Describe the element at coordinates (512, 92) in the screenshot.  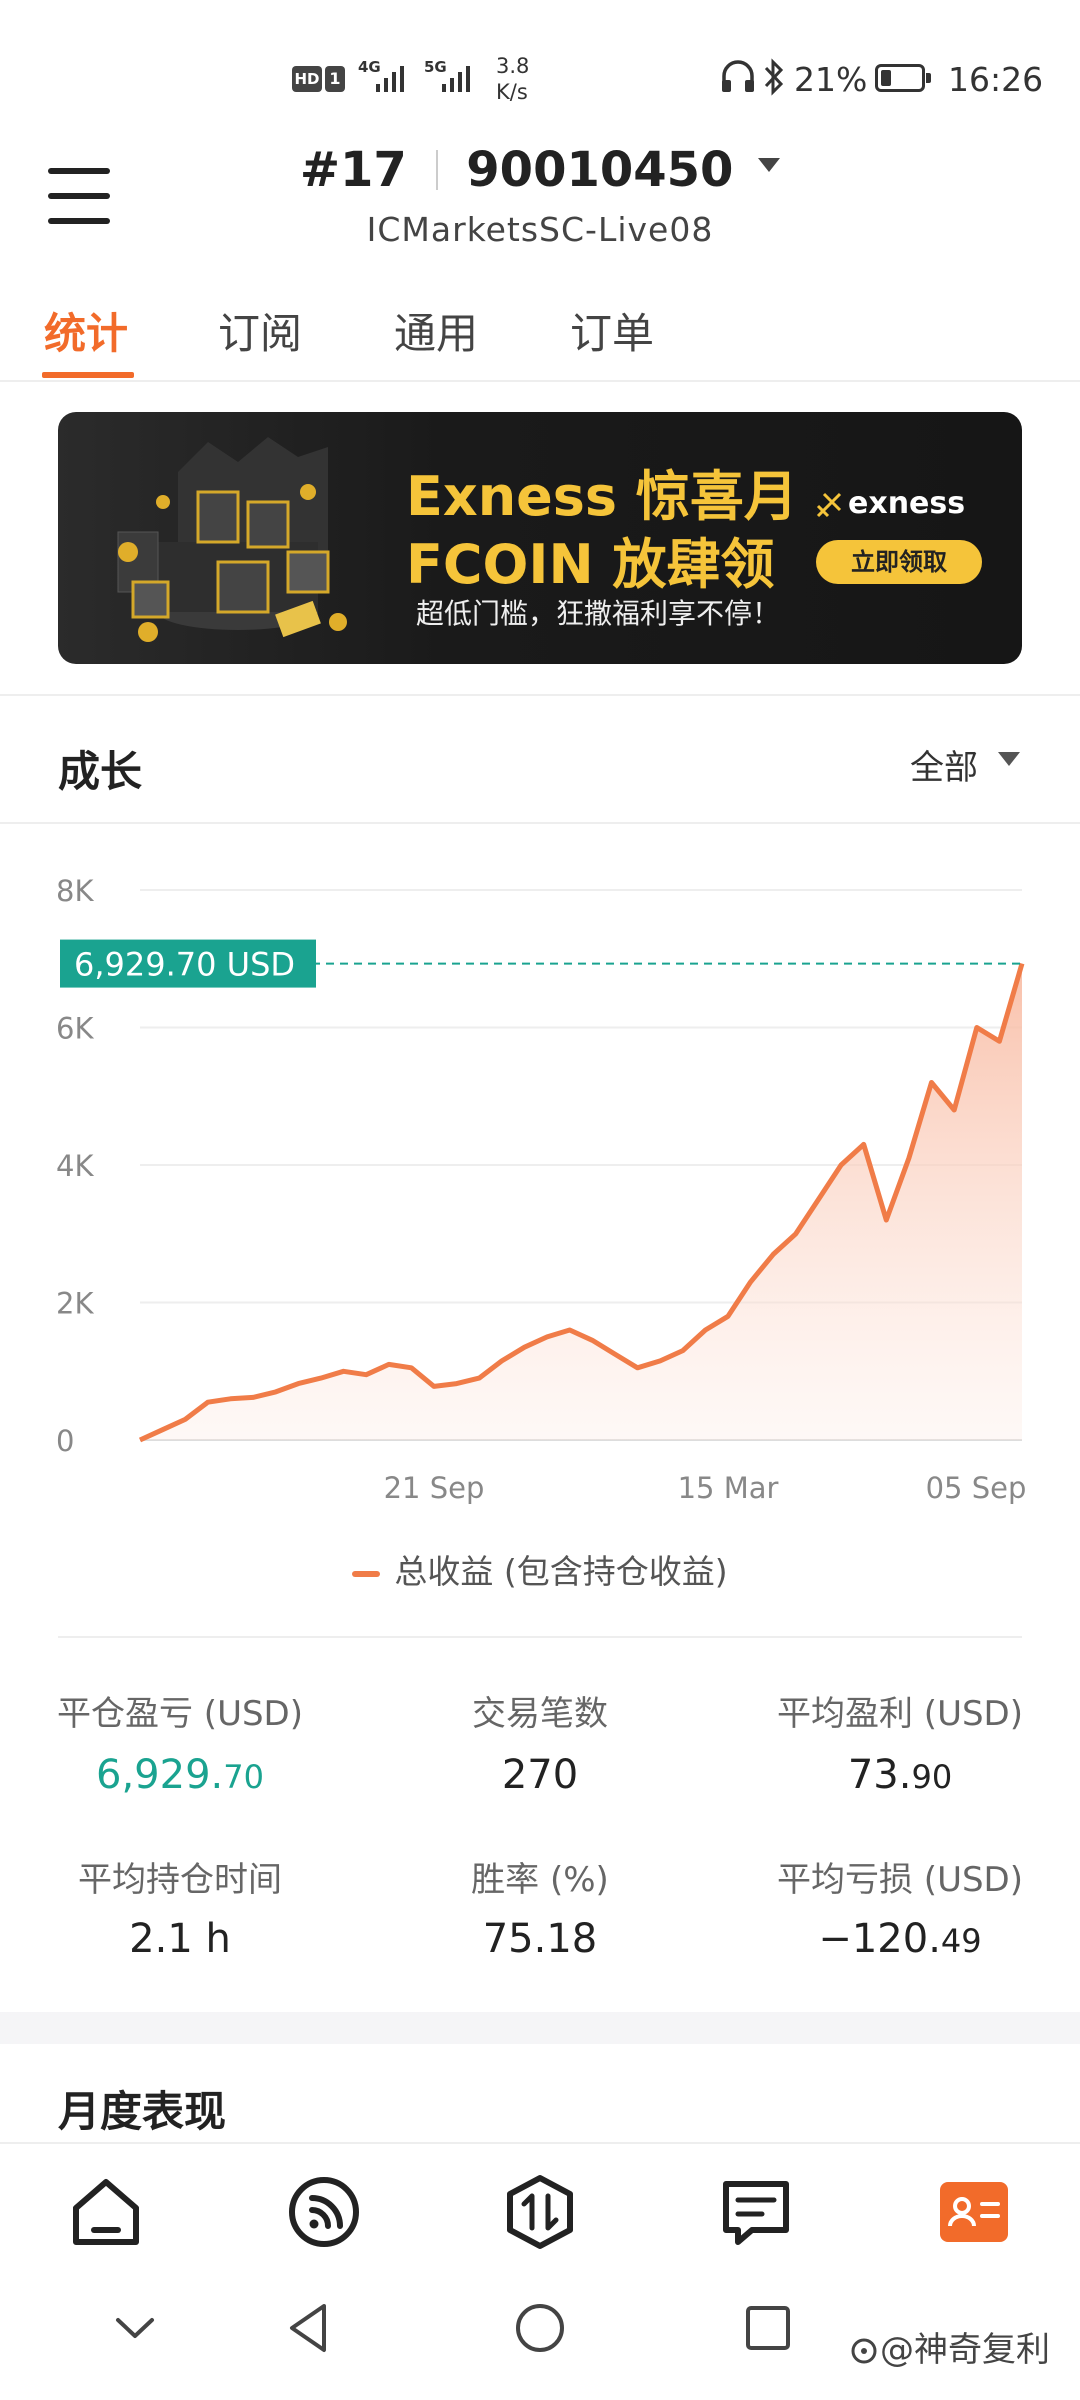
I see `net-speed-unit: K/s` at that location.